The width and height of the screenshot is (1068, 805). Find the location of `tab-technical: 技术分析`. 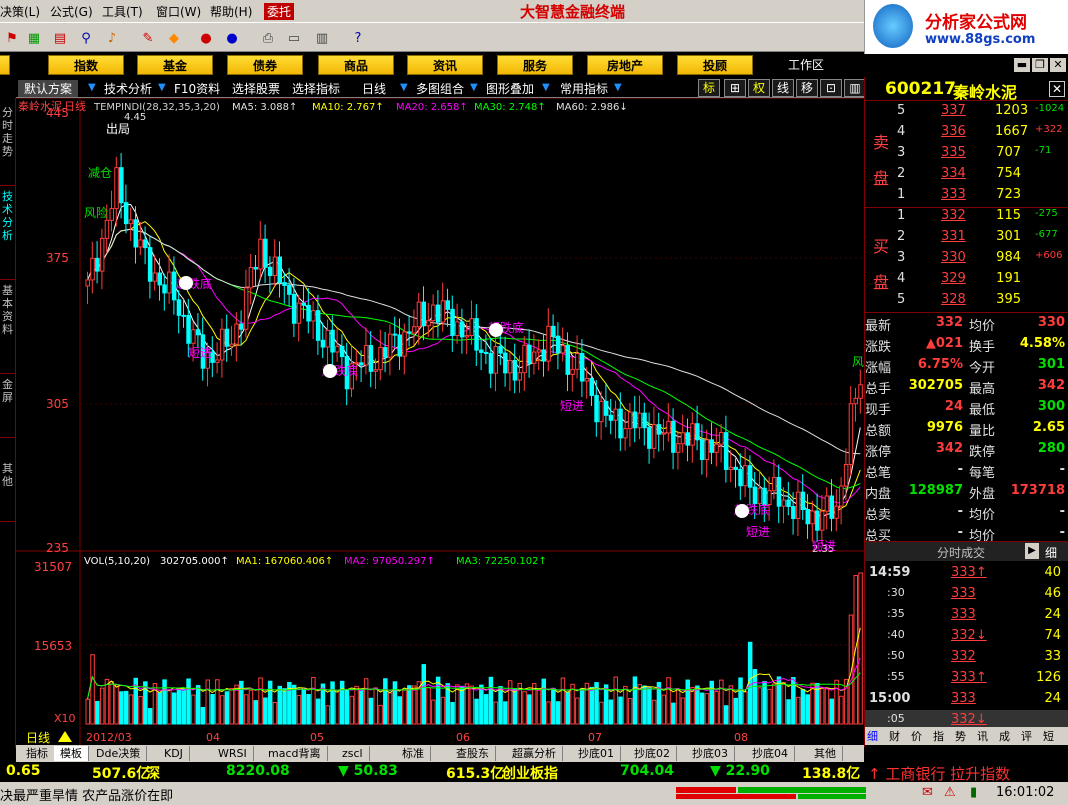

tab-technical: 技术分析 is located at coordinates (128, 88).